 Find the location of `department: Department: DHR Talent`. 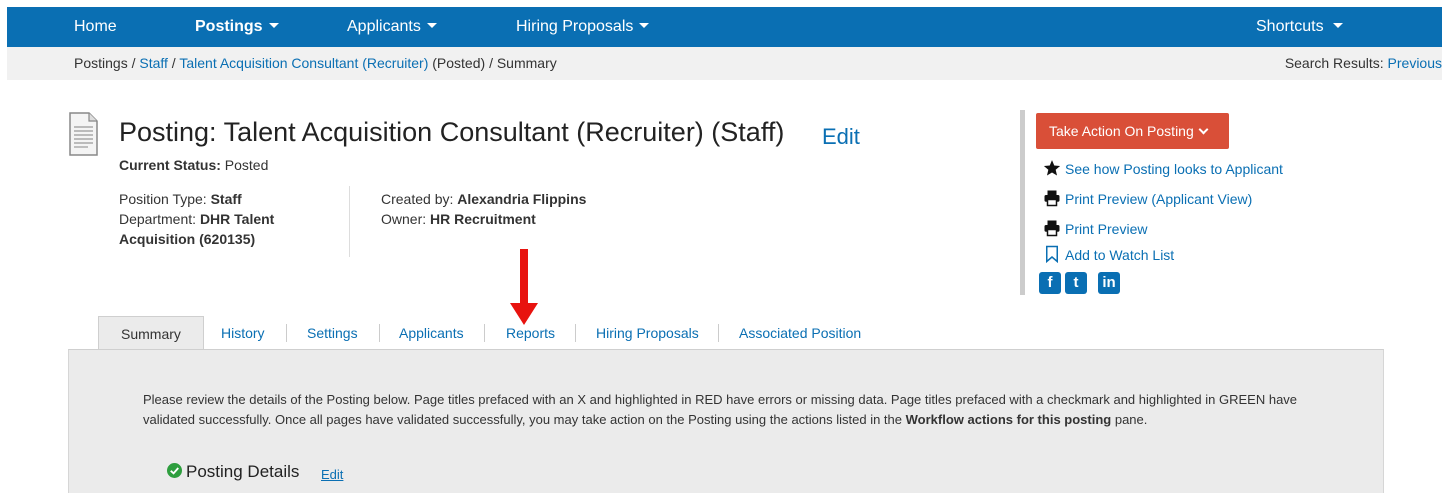

department: Department: DHR Talent is located at coordinates (196, 219).